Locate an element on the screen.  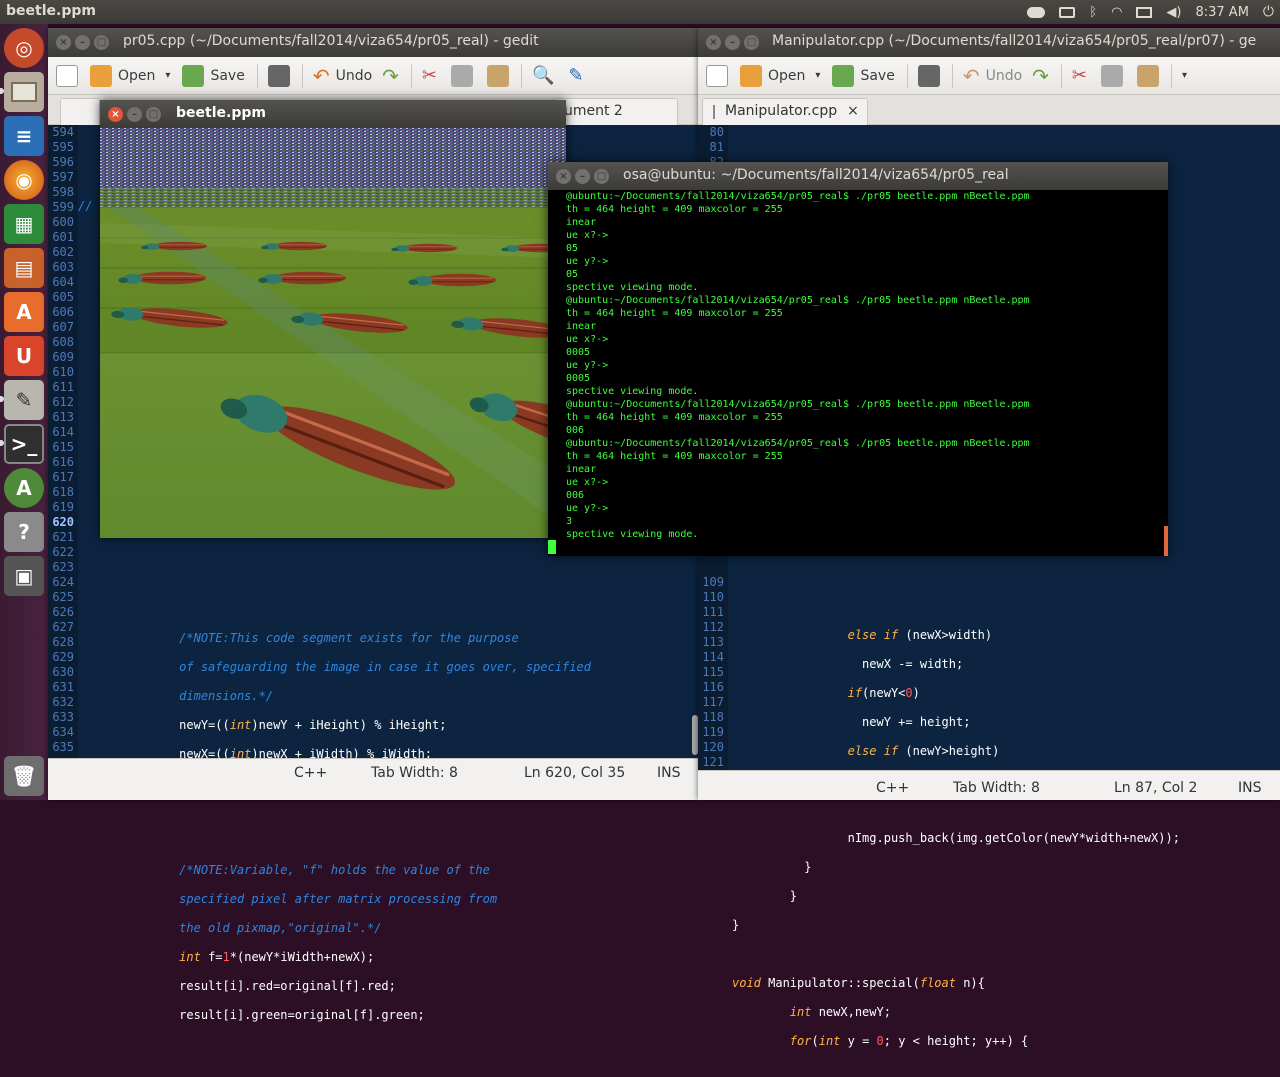
software-center-icon: A is located at coordinates (24, 312).